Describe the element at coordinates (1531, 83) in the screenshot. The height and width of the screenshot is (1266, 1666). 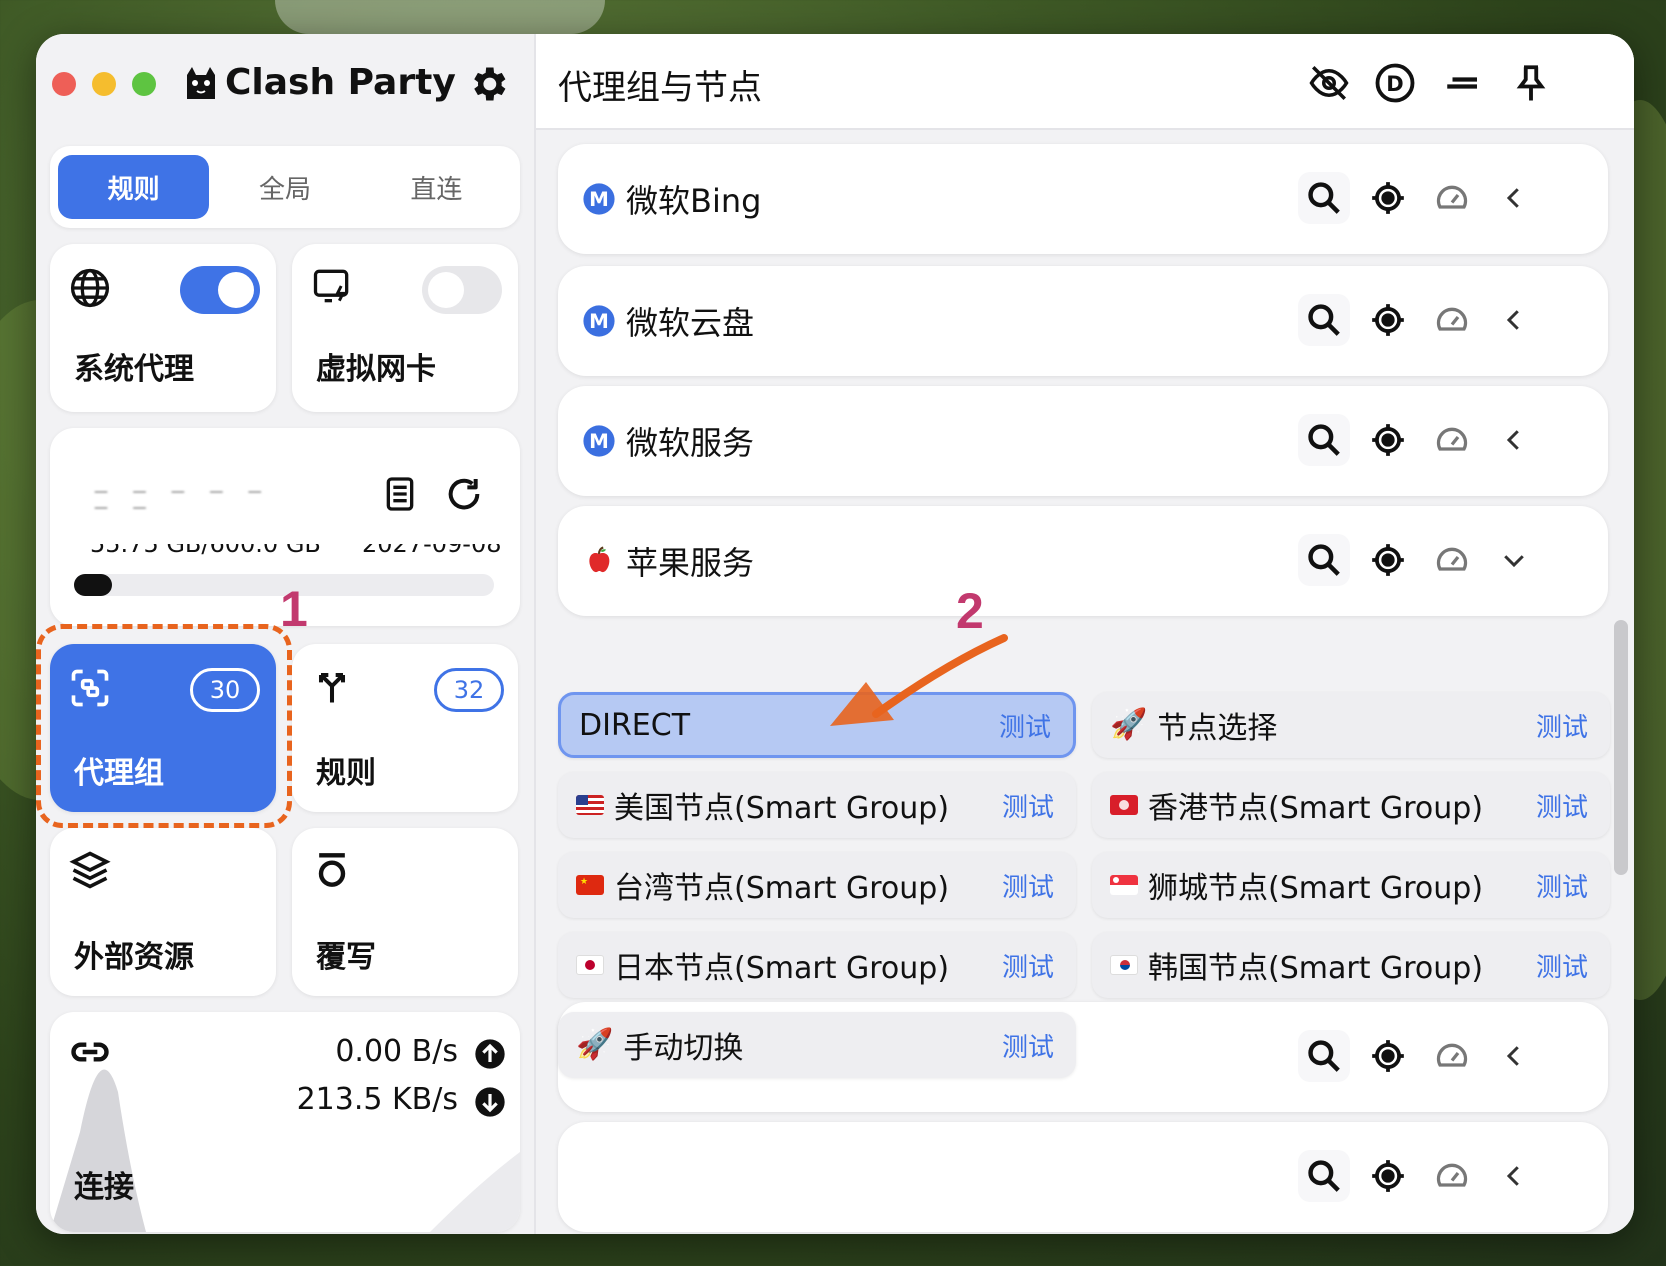
I see `pin-icon` at that location.